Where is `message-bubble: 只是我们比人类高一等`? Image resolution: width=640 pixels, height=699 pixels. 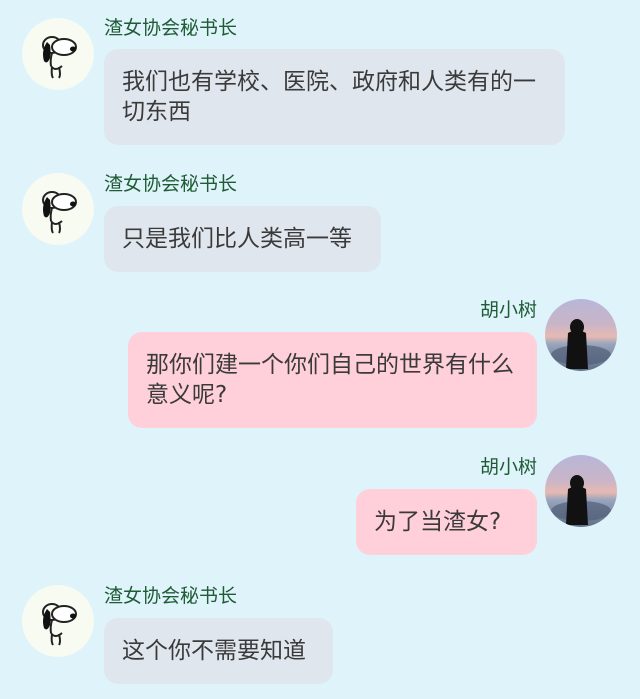 message-bubble: 只是我们比人类高一等 is located at coordinates (242, 239).